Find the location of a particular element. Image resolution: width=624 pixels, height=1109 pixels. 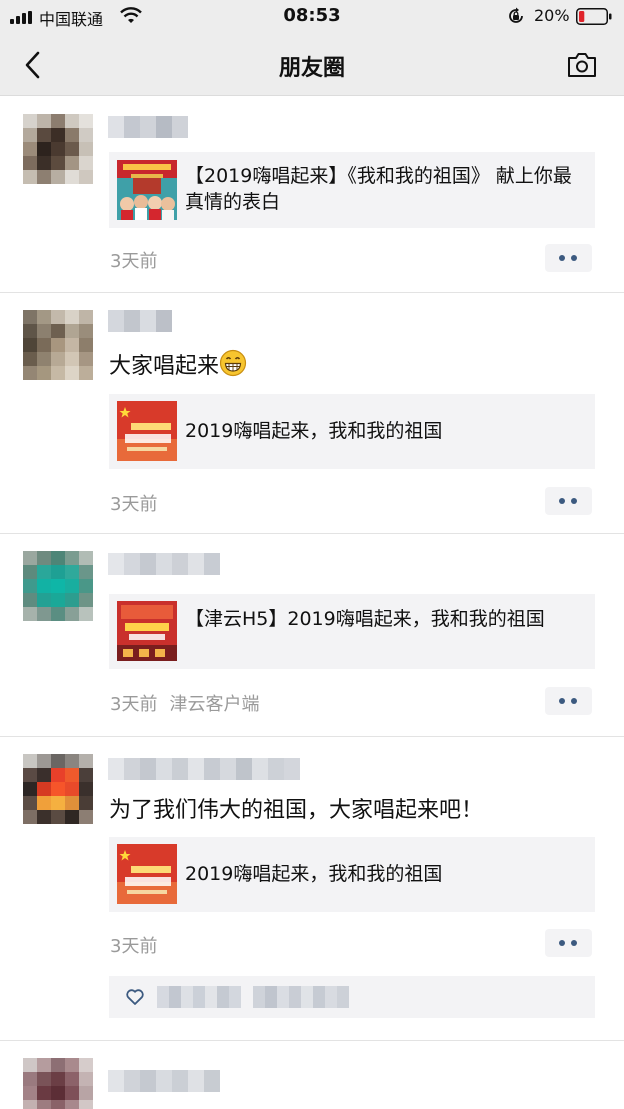

orientation-lock-icon is located at coordinates (516, 15).